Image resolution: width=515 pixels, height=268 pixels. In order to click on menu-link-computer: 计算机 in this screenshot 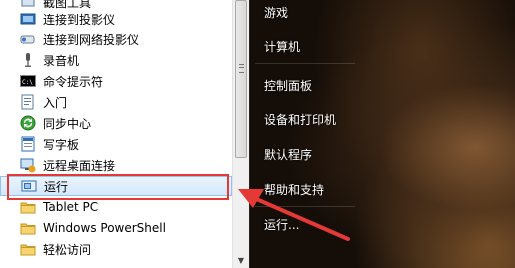, I will do `click(282, 46)`.